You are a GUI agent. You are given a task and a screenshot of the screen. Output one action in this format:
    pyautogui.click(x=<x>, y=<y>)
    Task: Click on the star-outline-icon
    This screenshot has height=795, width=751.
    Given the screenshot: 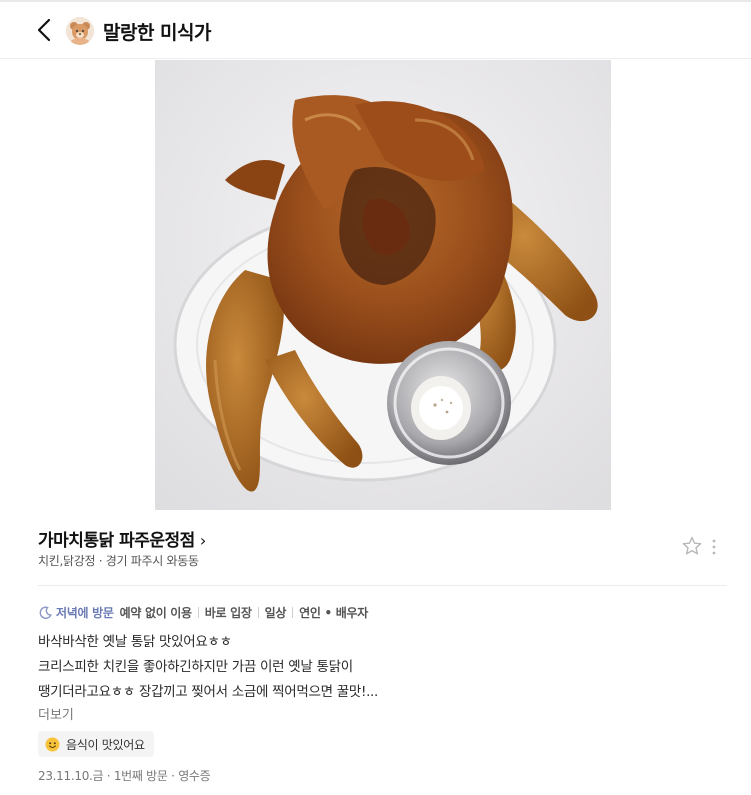 What is the action you would take?
    pyautogui.click(x=692, y=546)
    